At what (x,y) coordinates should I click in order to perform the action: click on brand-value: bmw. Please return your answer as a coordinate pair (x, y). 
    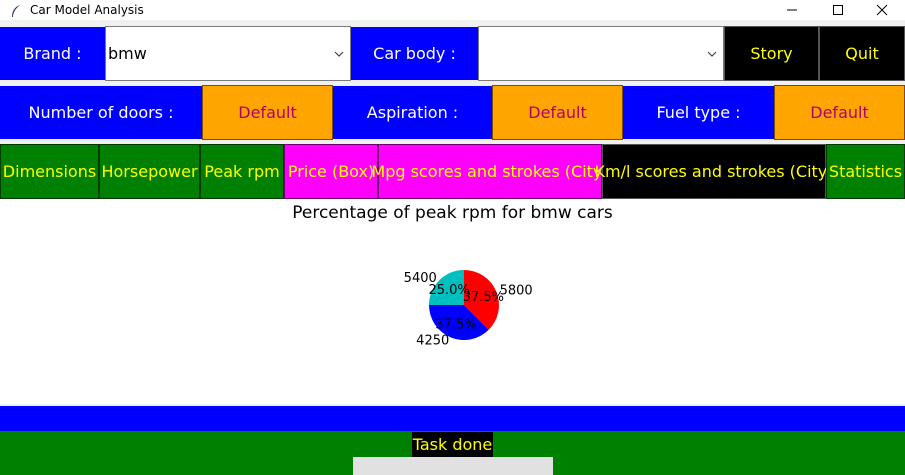
    Looking at the image, I should click on (127, 53).